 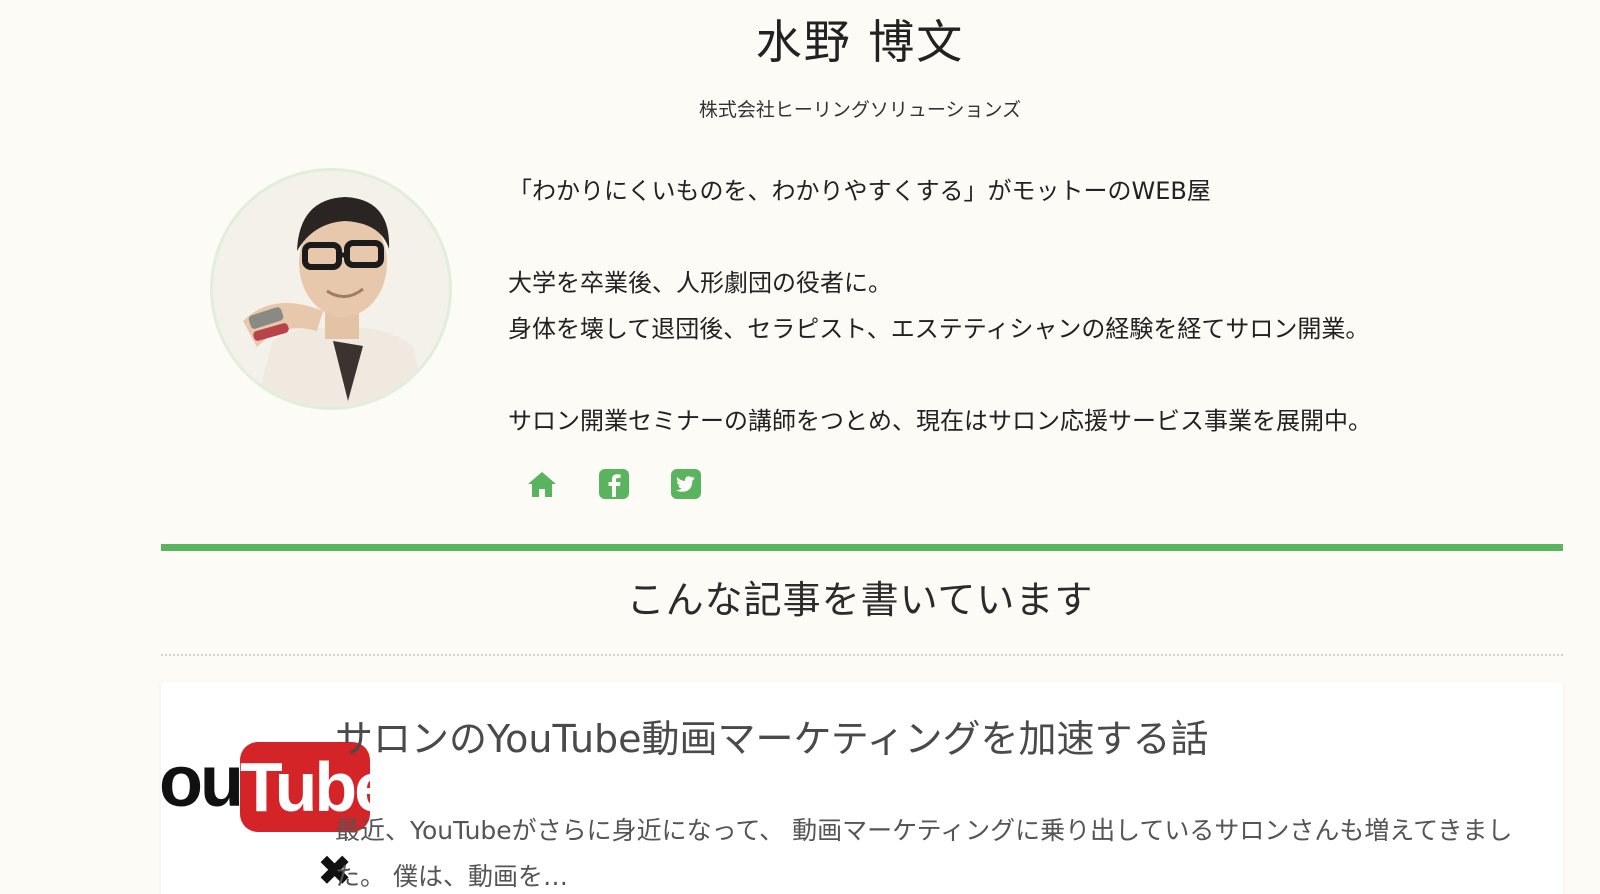 What do you see at coordinates (860, 600) in the screenshot?
I see `section-heading: こんな記事を書いています` at bounding box center [860, 600].